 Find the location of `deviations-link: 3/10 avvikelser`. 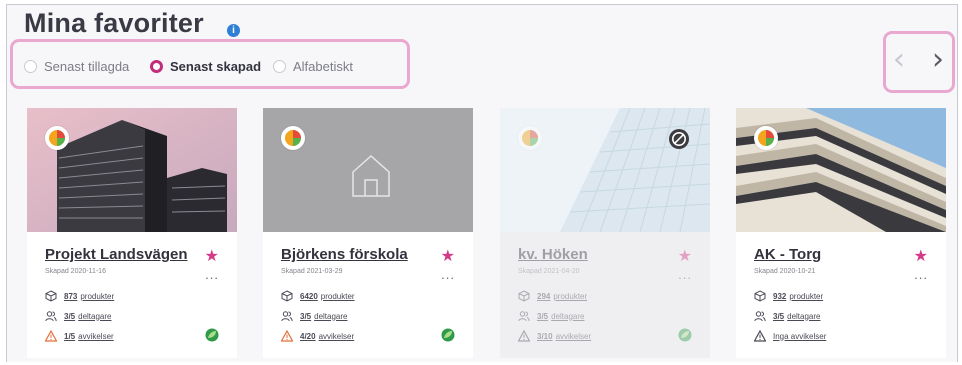

deviations-link: 3/10 avvikelser is located at coordinates (554, 336).